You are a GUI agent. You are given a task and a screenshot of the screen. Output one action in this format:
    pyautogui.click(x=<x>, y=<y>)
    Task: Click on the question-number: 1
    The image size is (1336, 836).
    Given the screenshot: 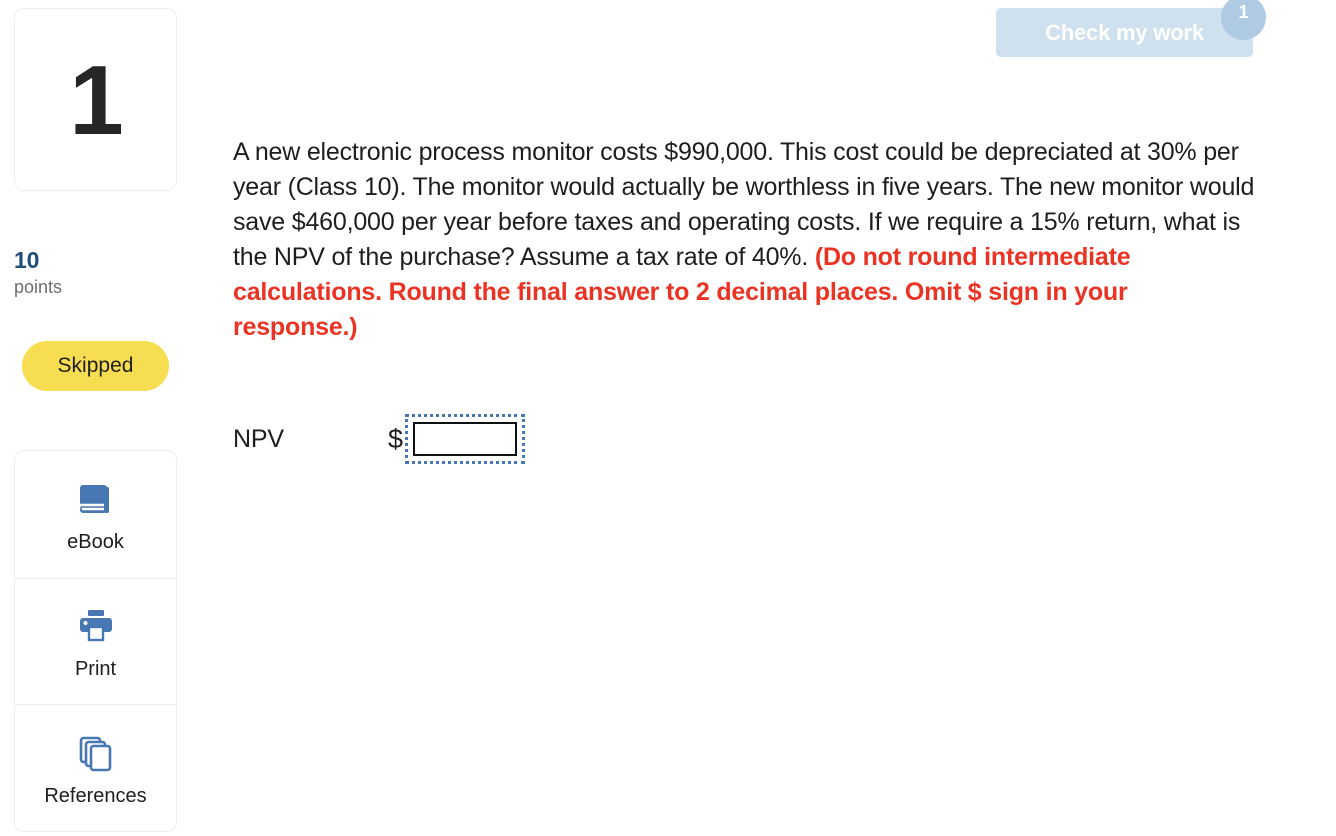 What is the action you would take?
    pyautogui.click(x=96, y=99)
    